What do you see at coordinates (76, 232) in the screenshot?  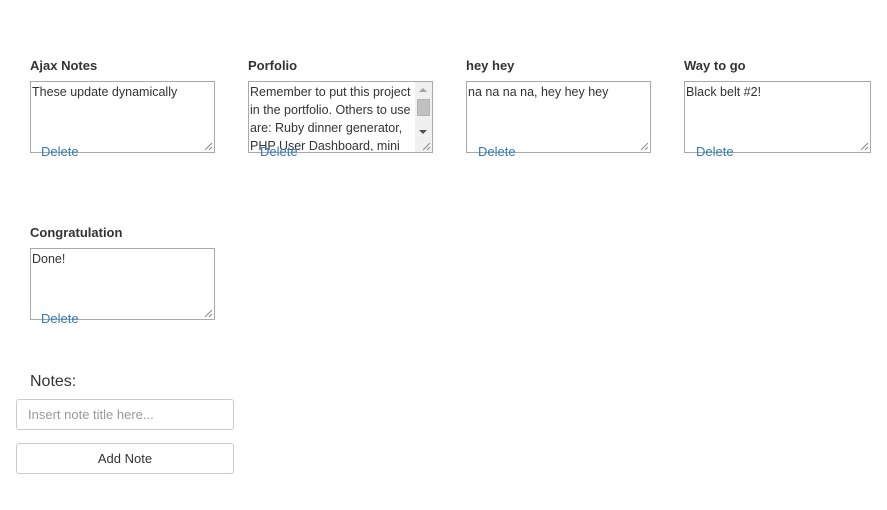 I see `note-title: Congratulation` at bounding box center [76, 232].